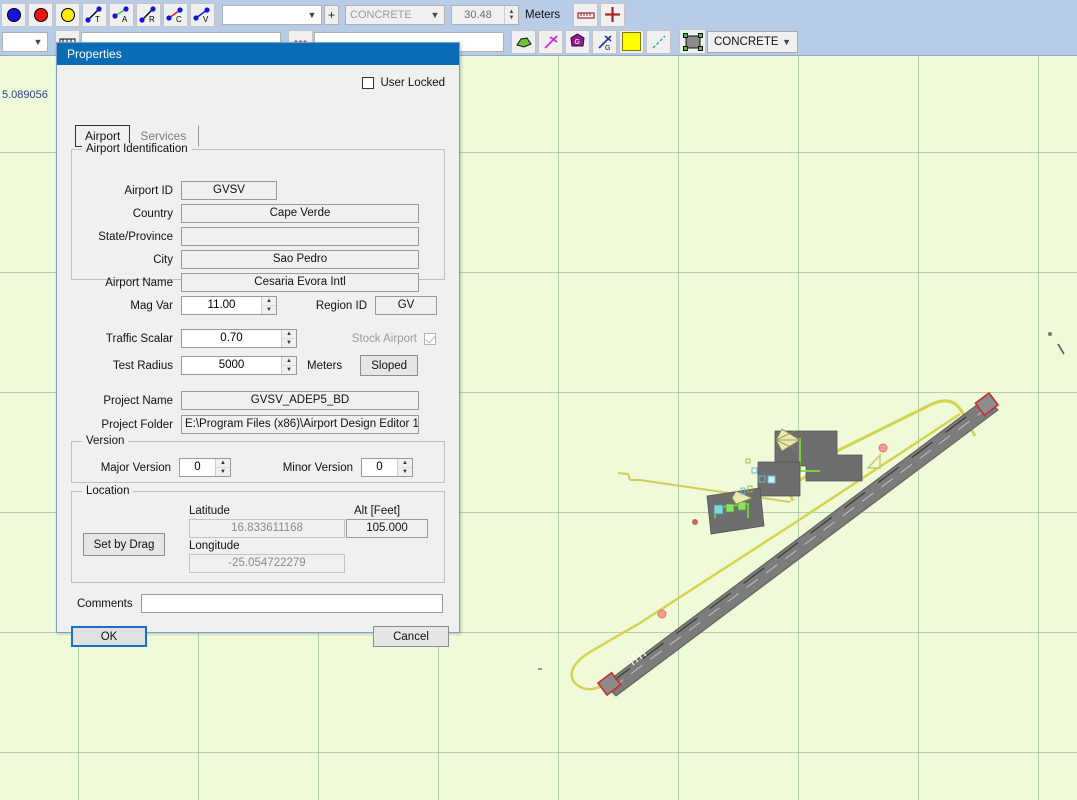 The width and height of the screenshot is (1077, 800). Describe the element at coordinates (40, 14) in the screenshot. I see `red-circle-tool` at that location.